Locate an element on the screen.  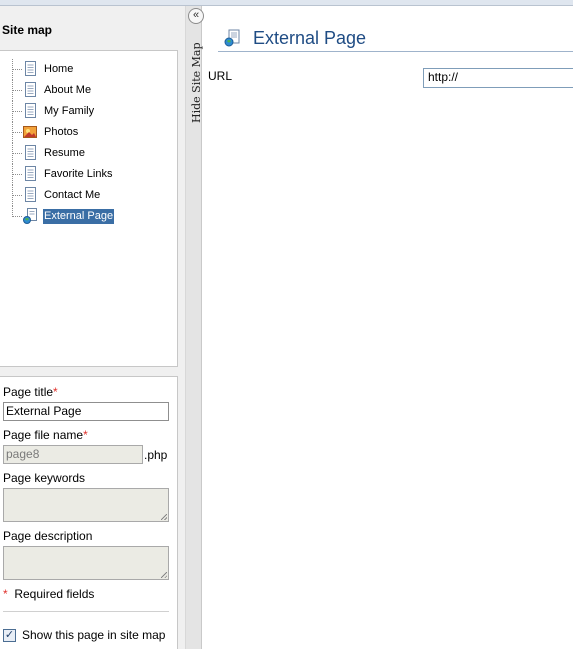
show-in-sitemap-checkbox: ✓ is located at coordinates (9, 635).